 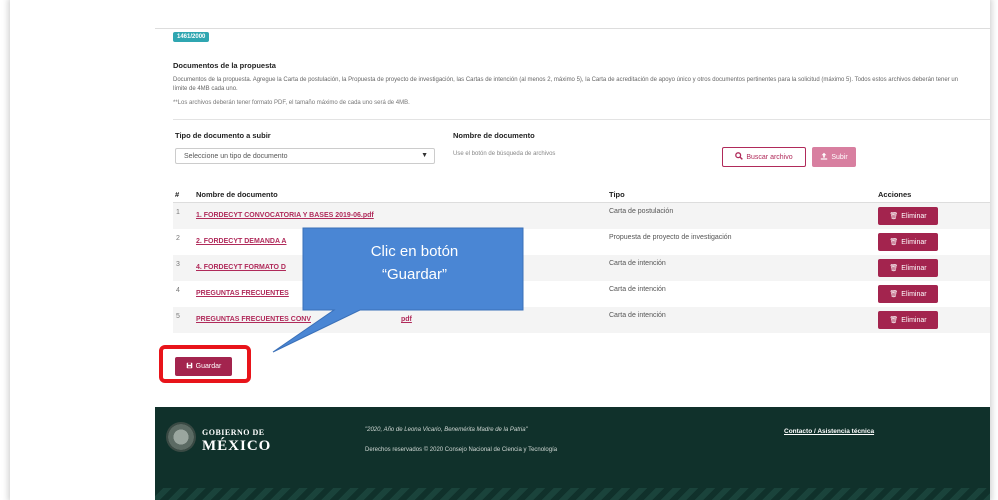 What do you see at coordinates (178, 238) in the screenshot?
I see `row-number: 2` at bounding box center [178, 238].